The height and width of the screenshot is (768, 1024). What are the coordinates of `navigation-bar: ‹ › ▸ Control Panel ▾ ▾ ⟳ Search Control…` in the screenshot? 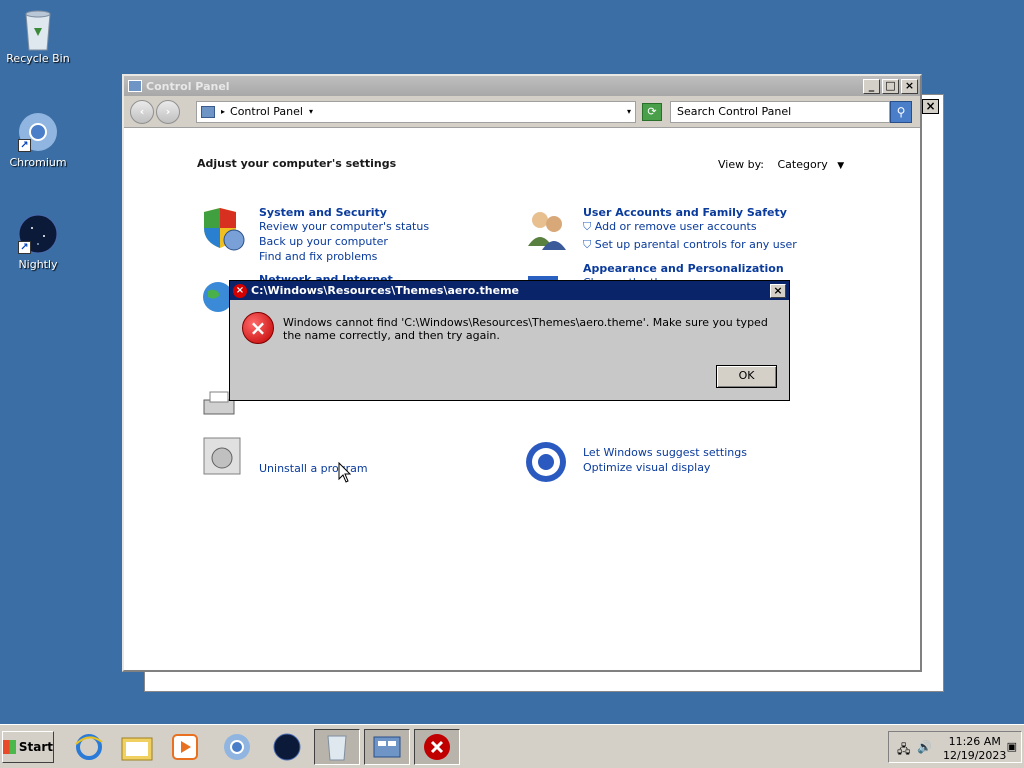 It's located at (522, 112).